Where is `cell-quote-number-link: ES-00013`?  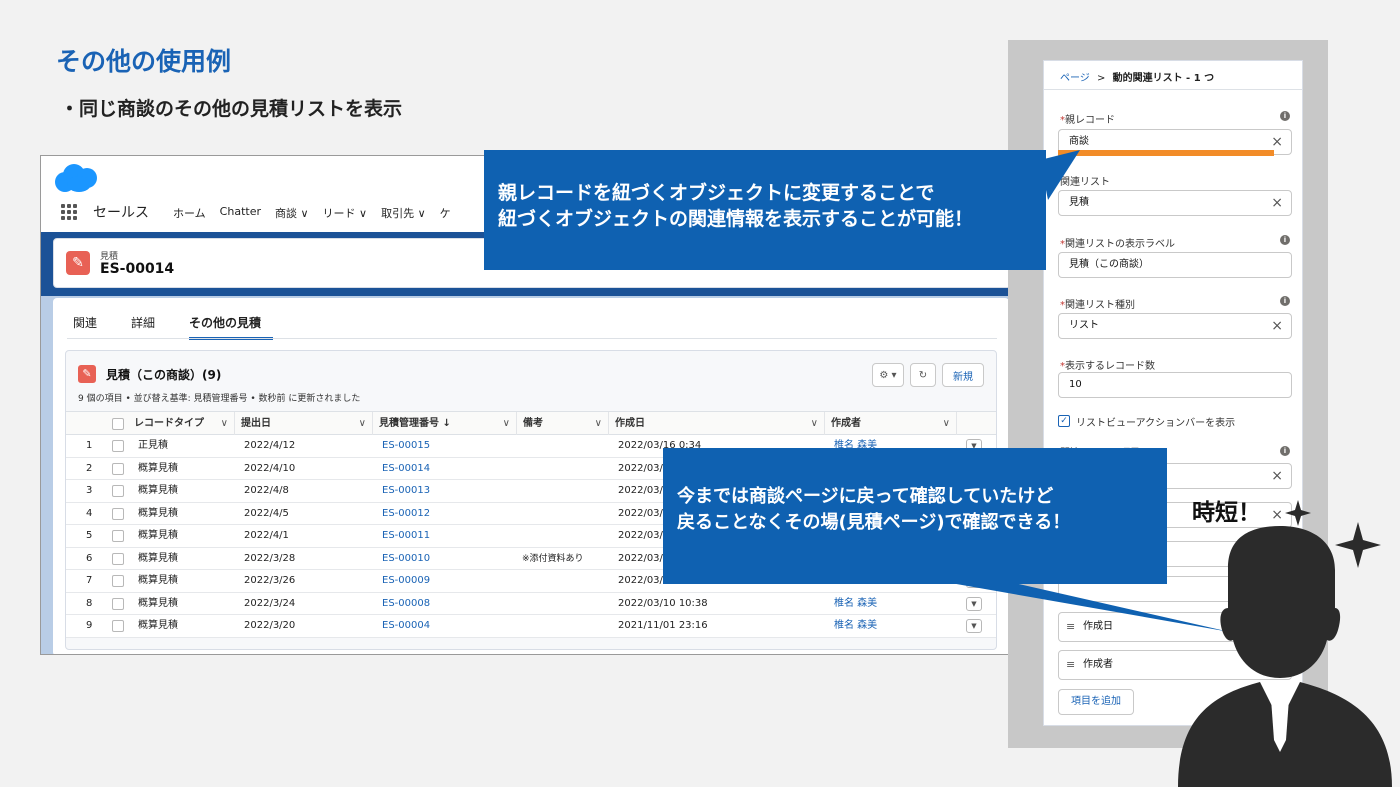
cell-quote-number-link: ES-00013 is located at coordinates (406, 491).